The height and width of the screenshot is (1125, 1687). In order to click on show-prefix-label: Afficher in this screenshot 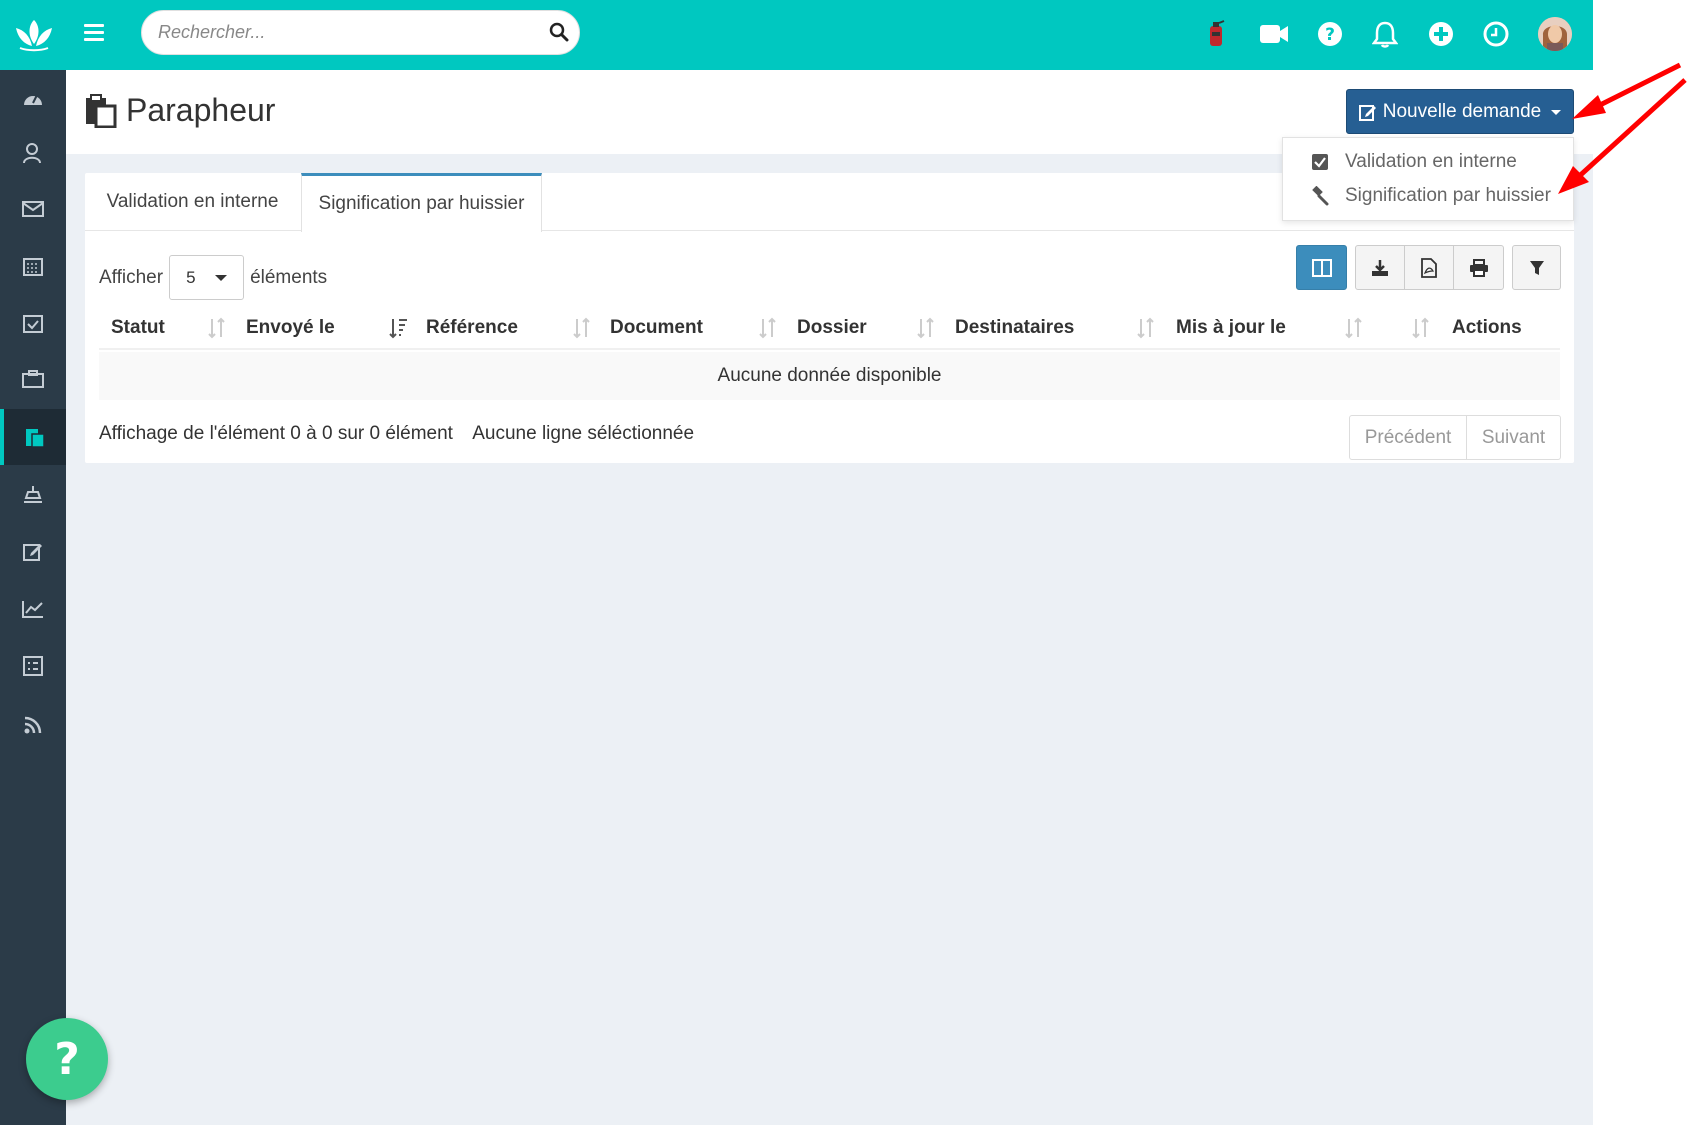, I will do `click(131, 277)`.